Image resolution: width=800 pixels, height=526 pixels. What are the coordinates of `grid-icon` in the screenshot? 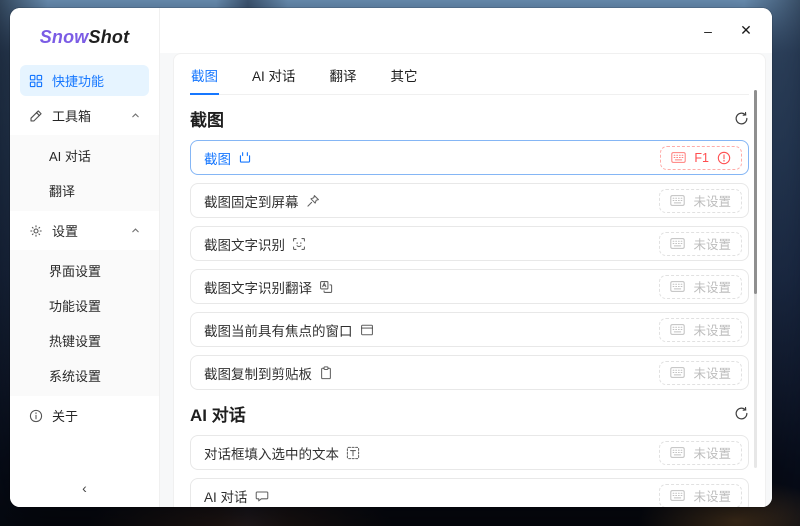 It's located at (36, 81).